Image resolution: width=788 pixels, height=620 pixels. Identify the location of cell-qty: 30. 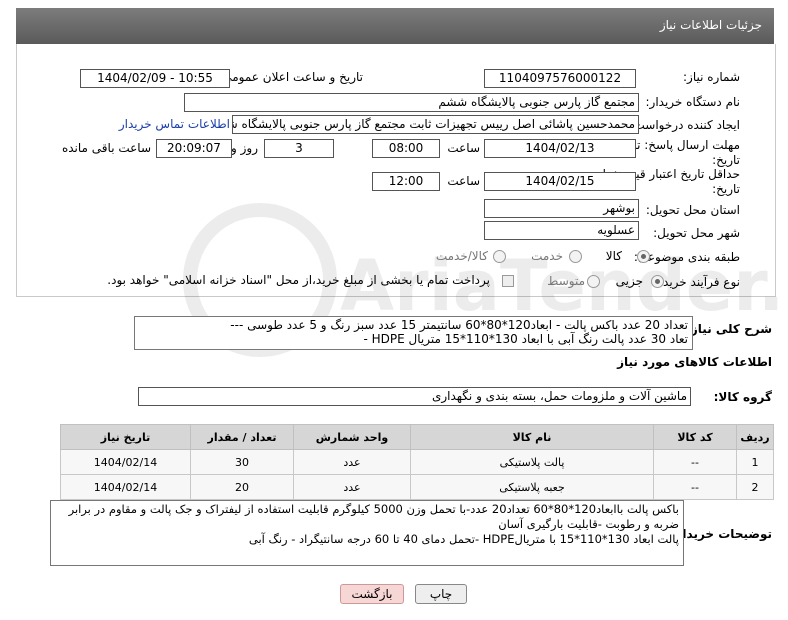
(242, 462).